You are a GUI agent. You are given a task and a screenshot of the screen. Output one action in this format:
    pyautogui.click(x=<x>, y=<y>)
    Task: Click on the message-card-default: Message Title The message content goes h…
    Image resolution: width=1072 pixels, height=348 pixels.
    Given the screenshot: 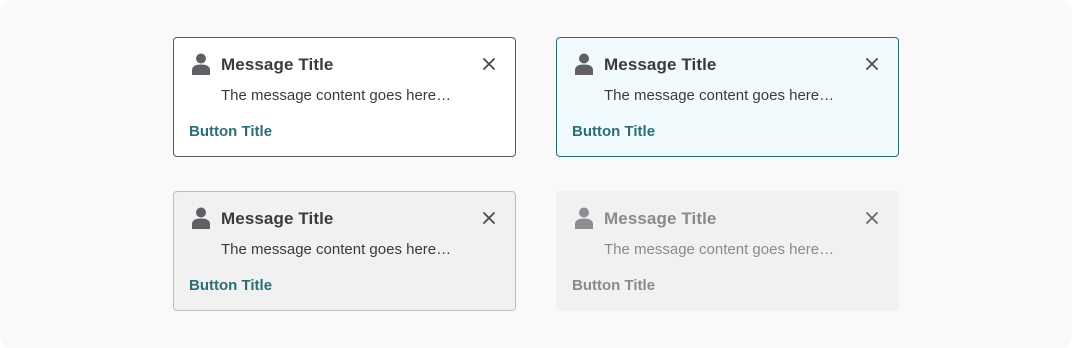 What is the action you would take?
    pyautogui.click(x=344, y=97)
    